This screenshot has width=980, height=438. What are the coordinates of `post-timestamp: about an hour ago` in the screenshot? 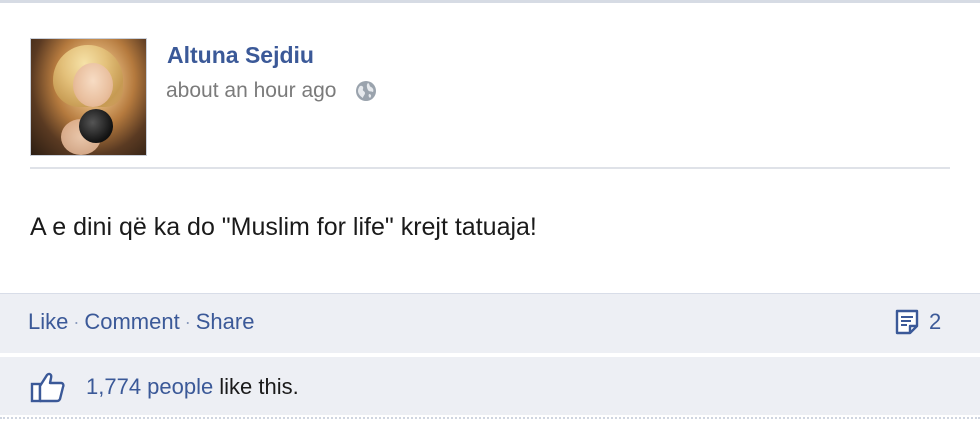 It's located at (251, 91).